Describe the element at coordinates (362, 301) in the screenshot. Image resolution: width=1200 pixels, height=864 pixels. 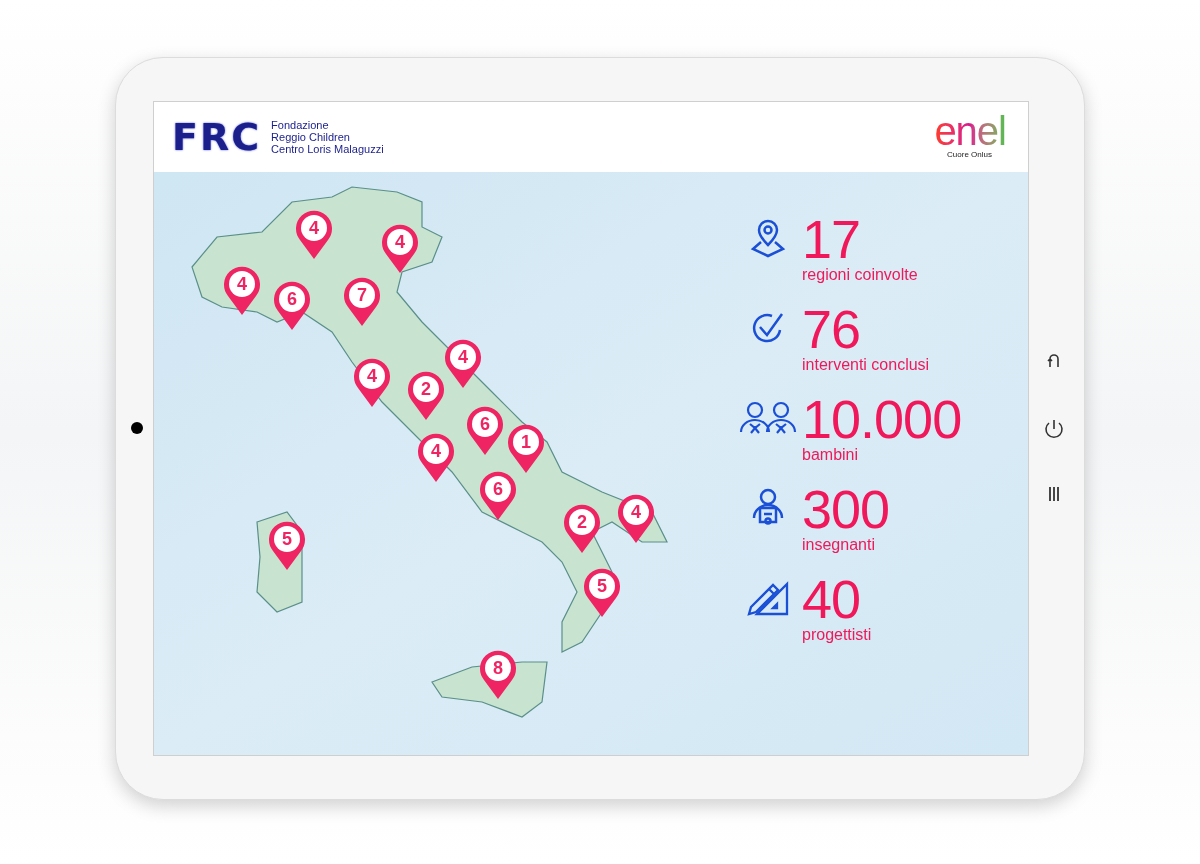
I see `map-pin: 7` at that location.